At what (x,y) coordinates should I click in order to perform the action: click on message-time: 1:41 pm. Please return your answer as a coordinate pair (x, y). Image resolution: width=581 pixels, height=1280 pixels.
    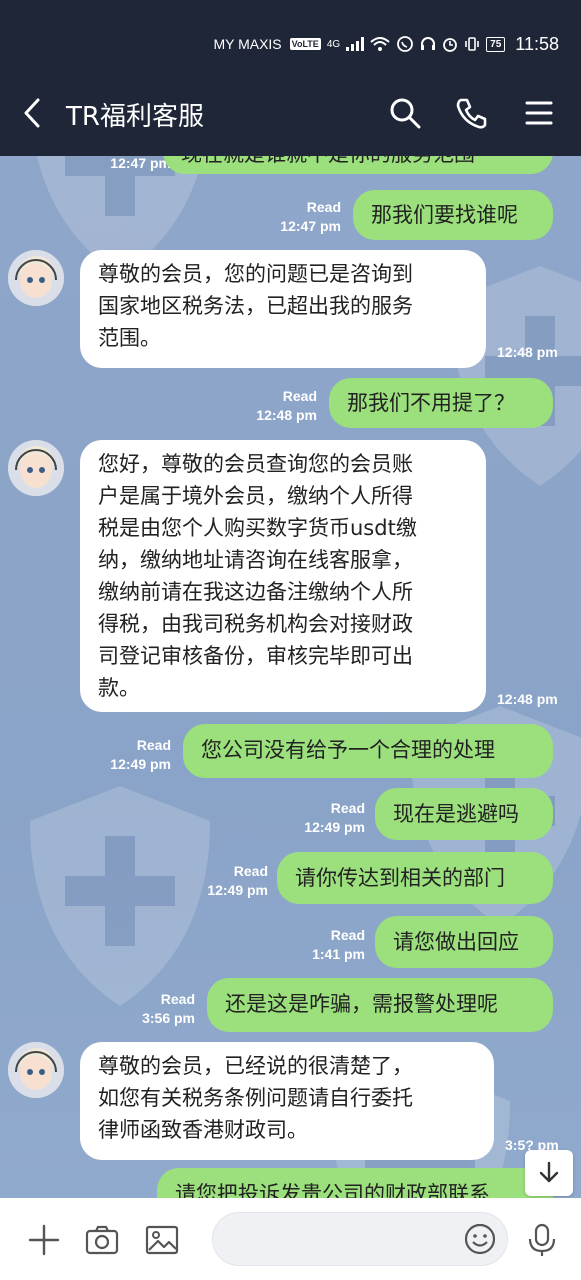
    Looking at the image, I should click on (338, 954).